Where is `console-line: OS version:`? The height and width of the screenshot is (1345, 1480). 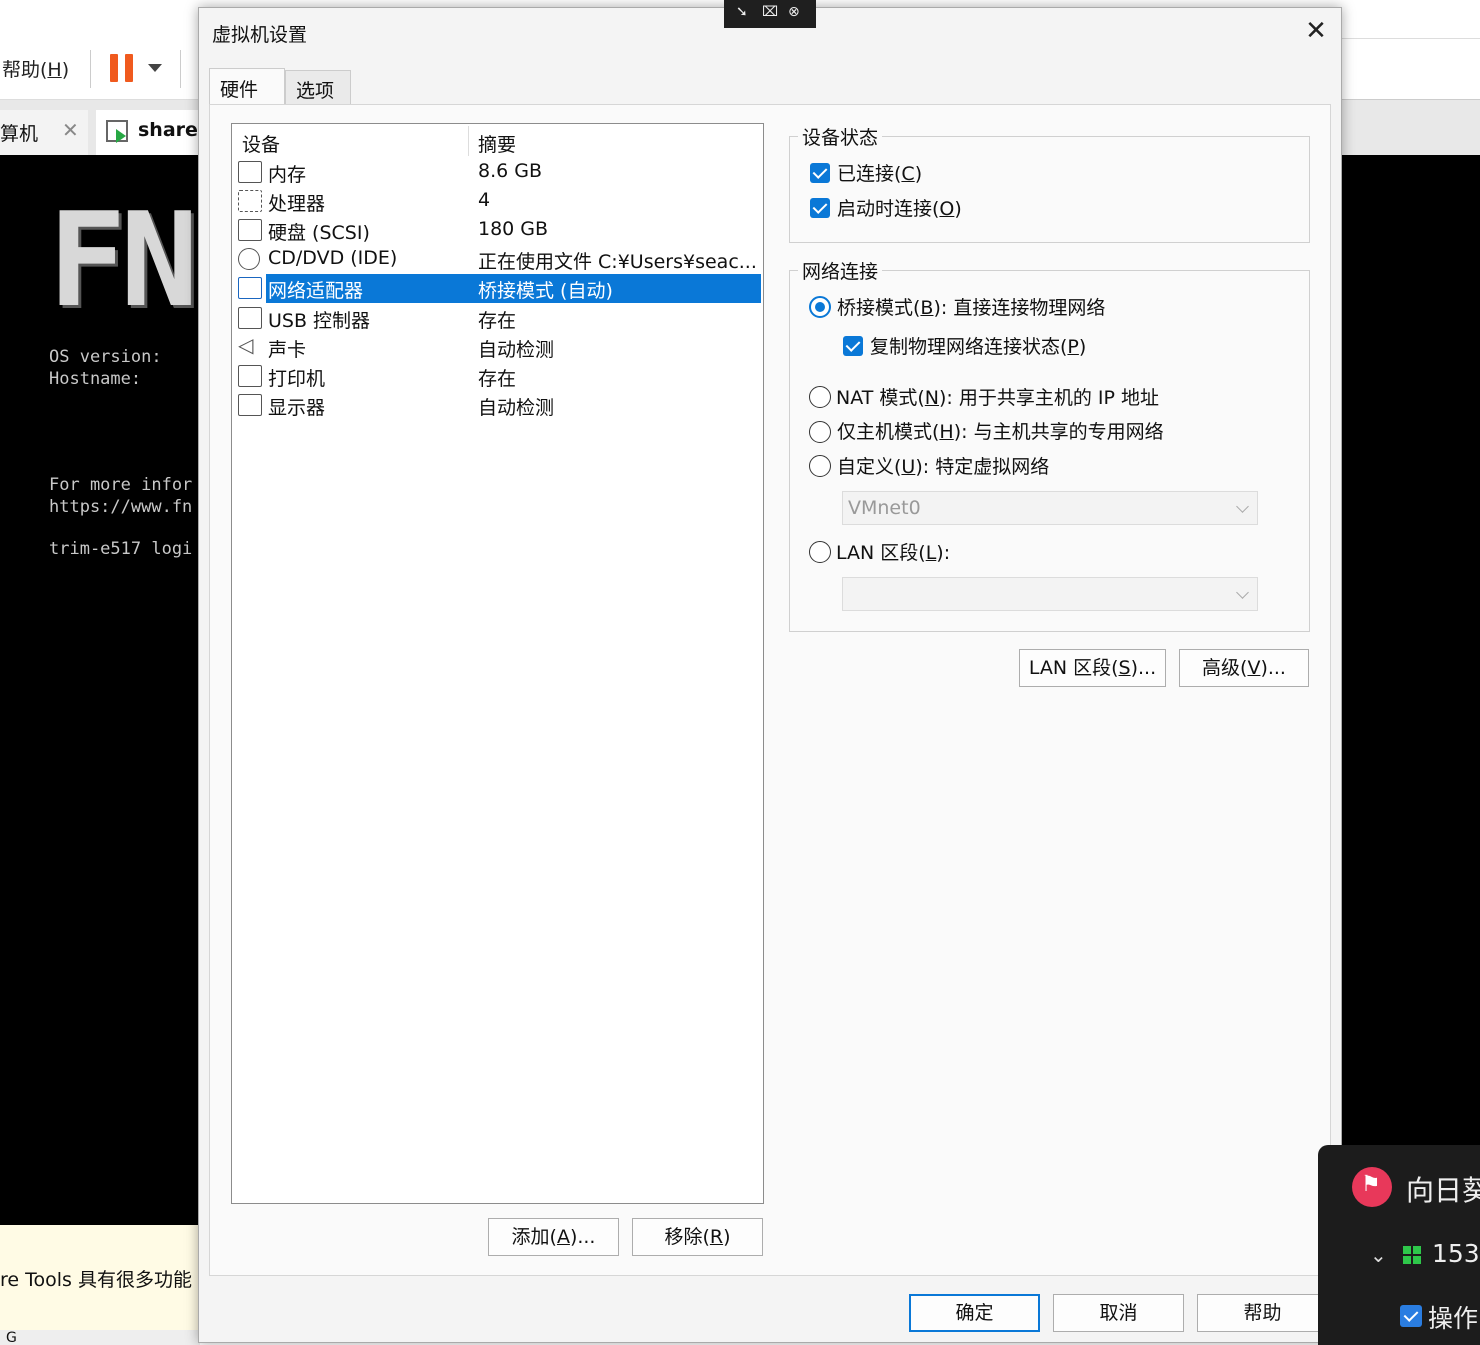
console-line: OS version: is located at coordinates (105, 357).